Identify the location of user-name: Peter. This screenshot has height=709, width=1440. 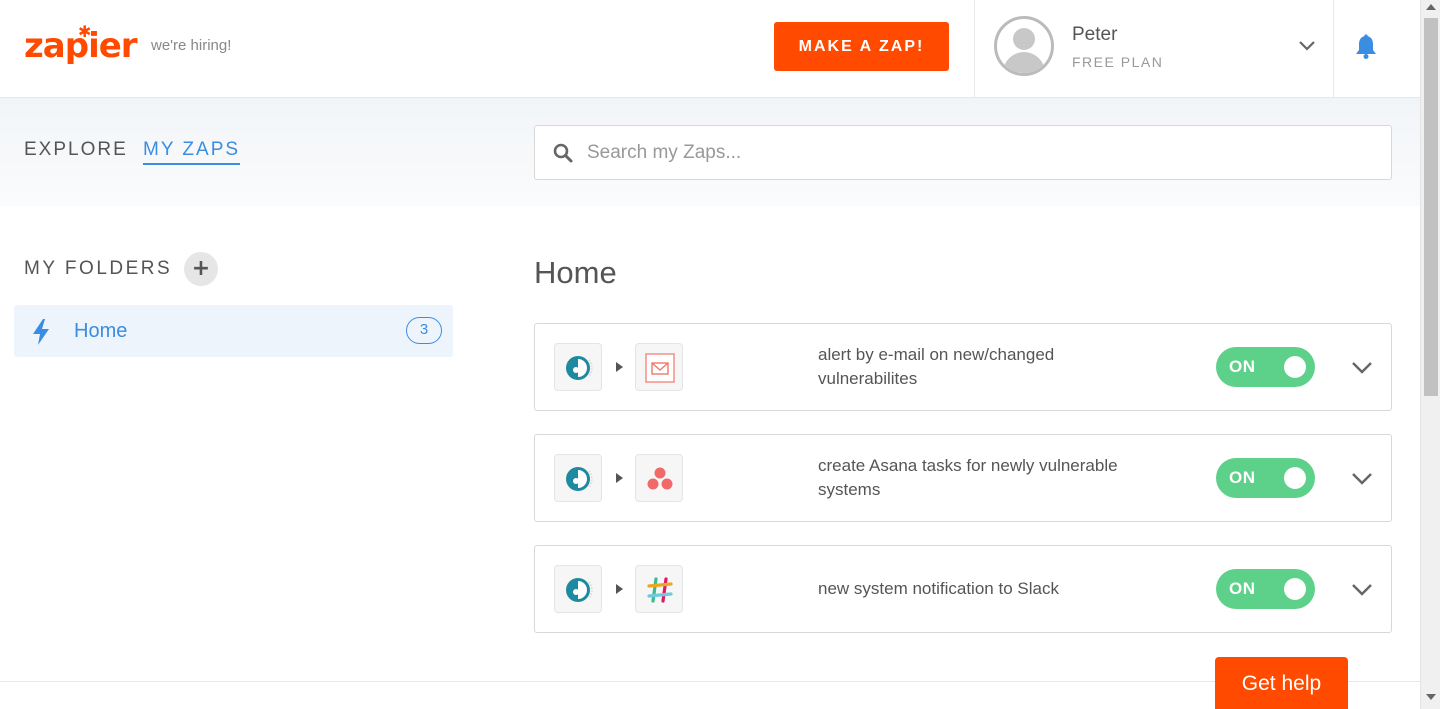
(1095, 34).